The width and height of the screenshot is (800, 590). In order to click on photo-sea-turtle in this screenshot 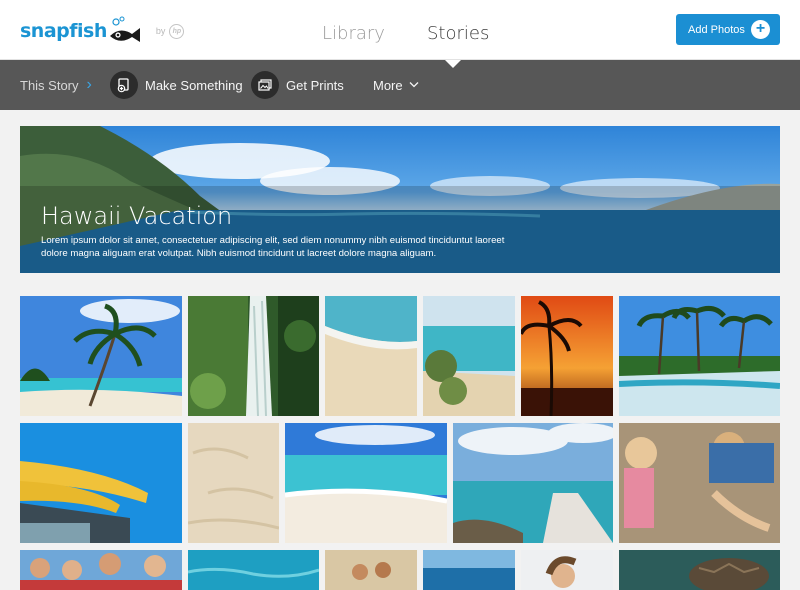, I will do `click(699, 570)`.